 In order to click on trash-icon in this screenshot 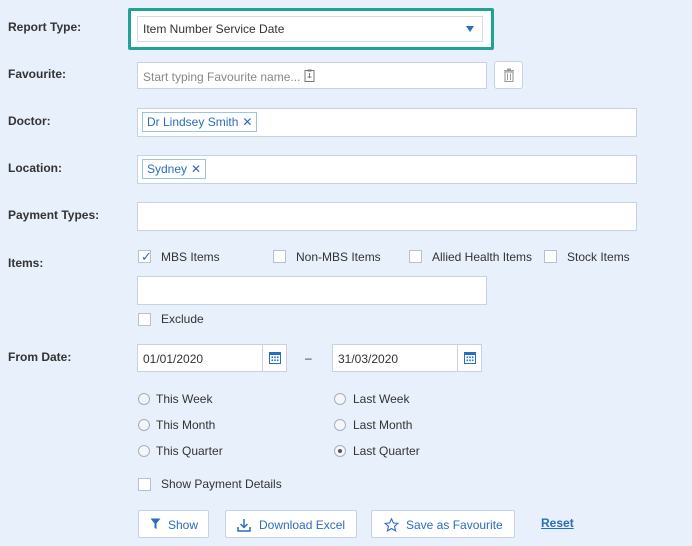, I will do `click(509, 75)`.